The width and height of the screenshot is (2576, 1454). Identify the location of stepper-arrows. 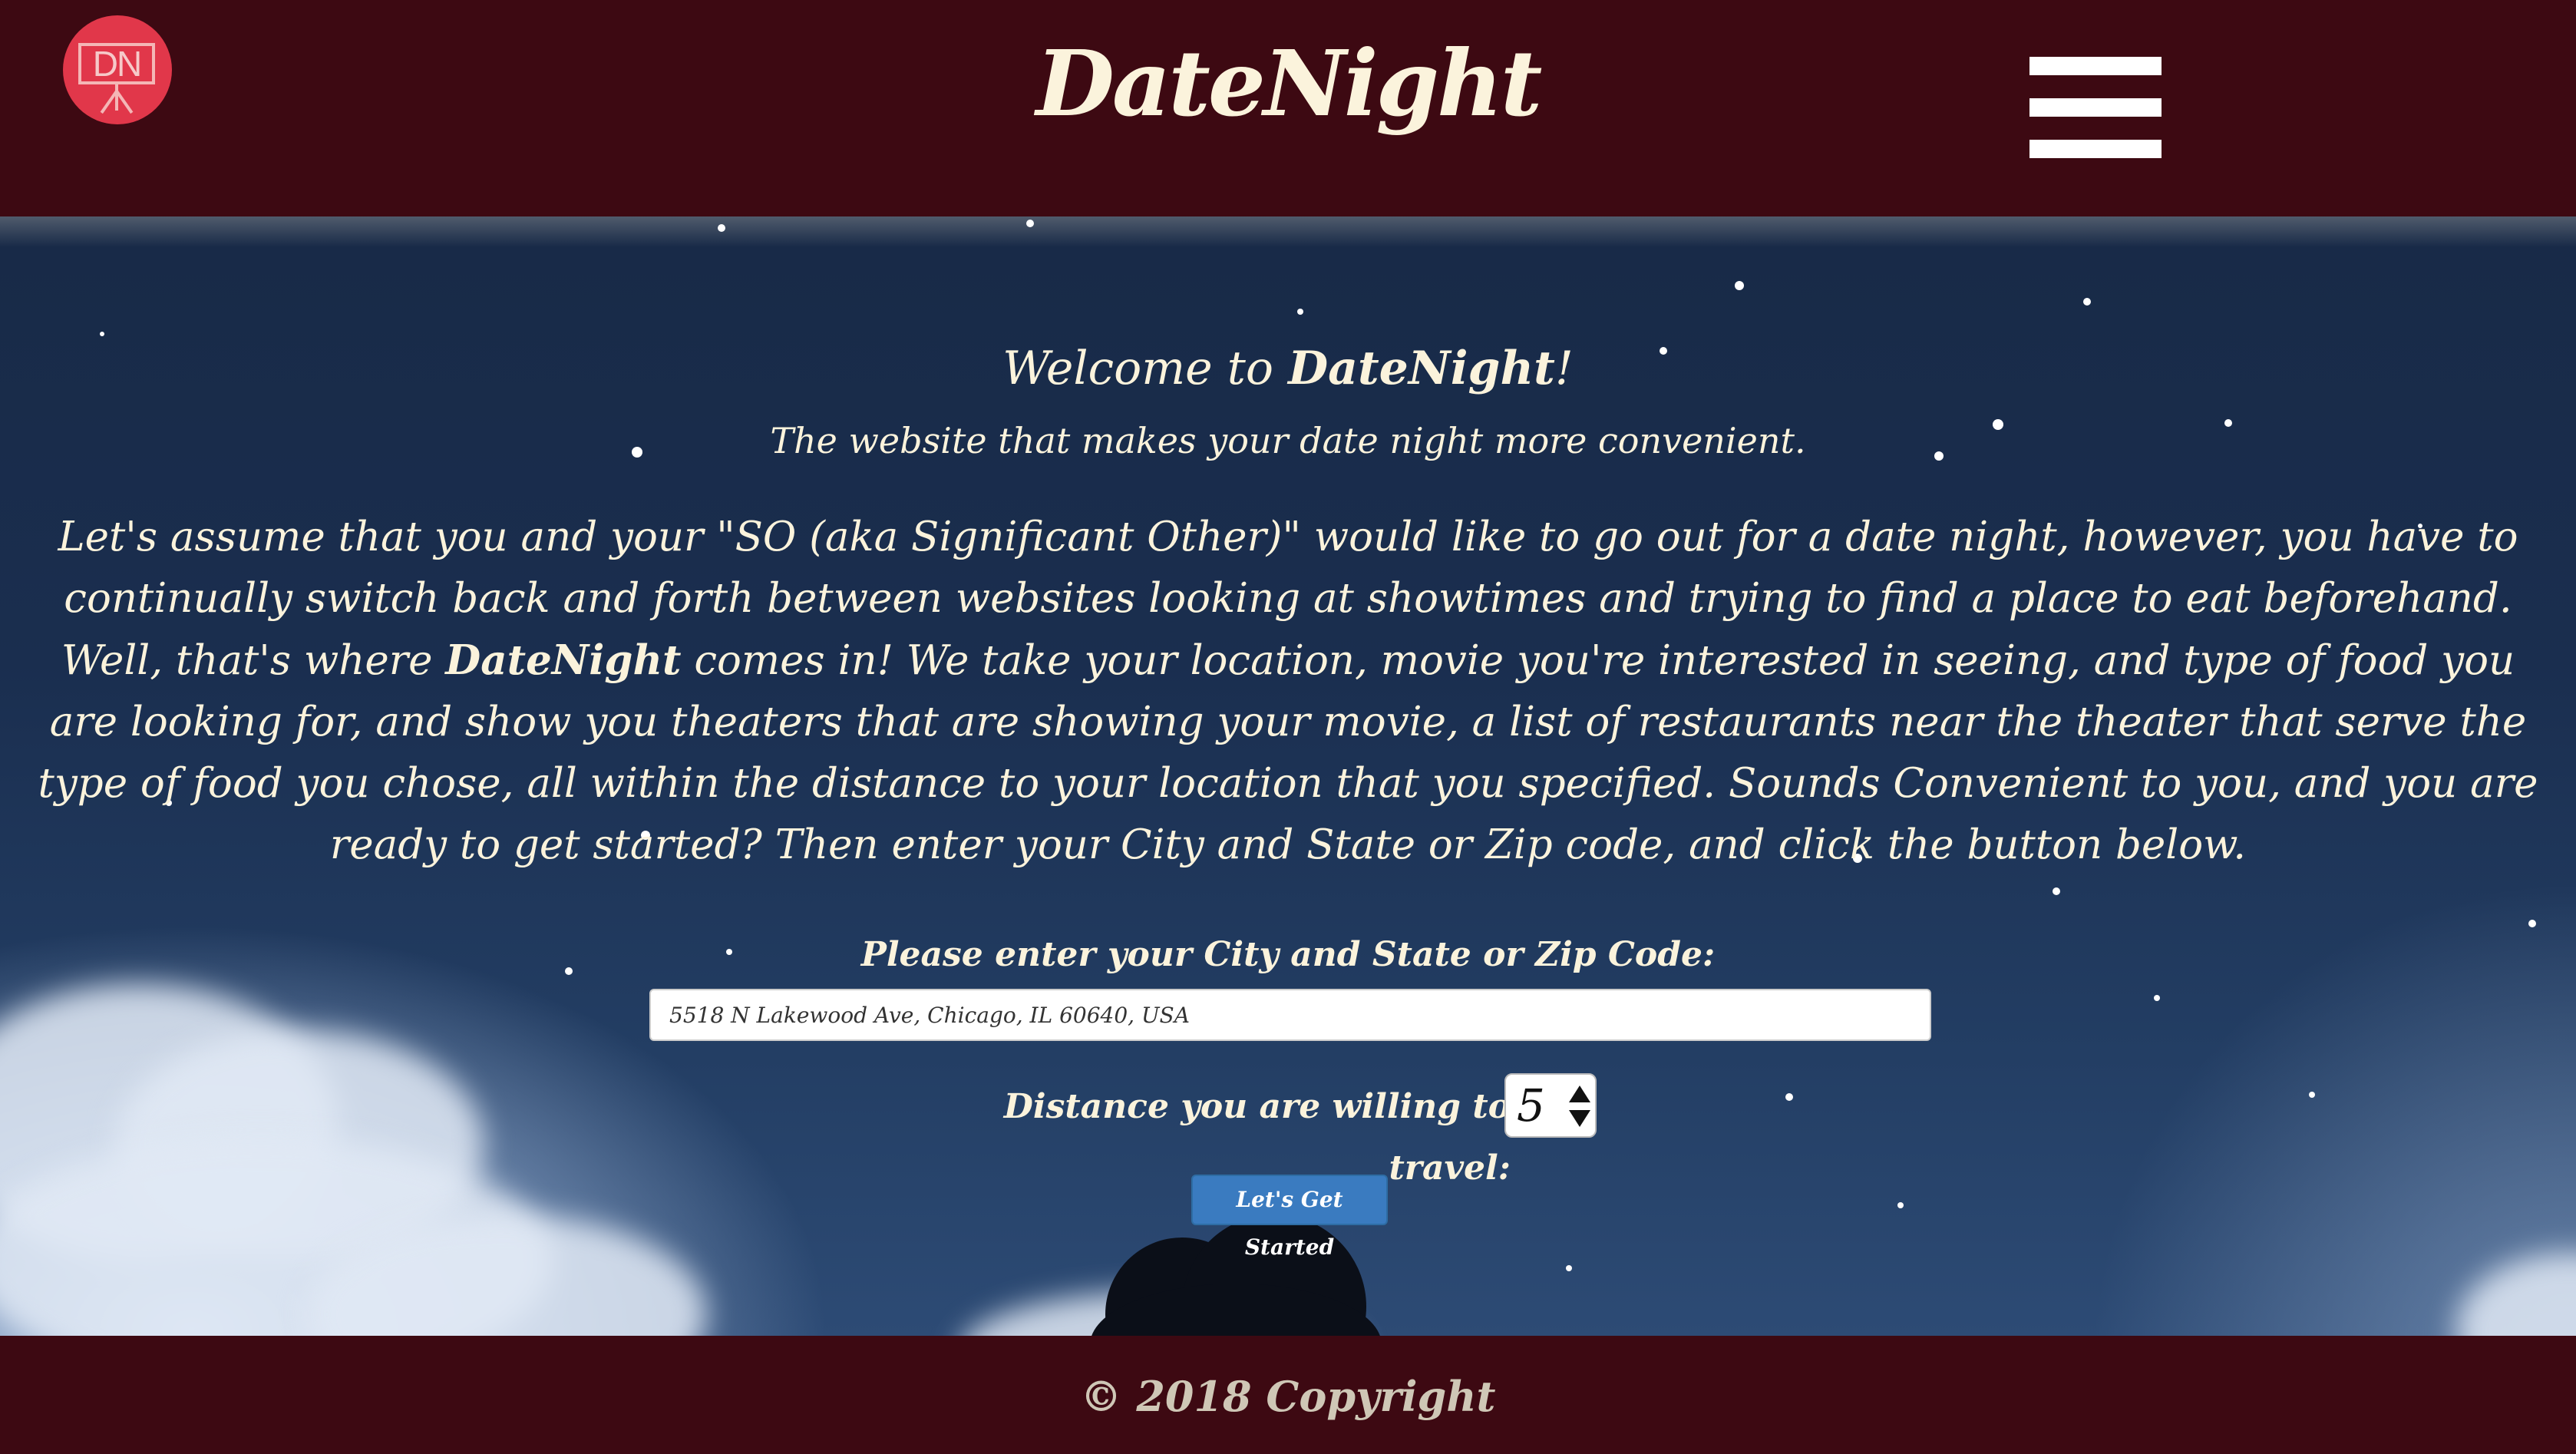
(1580, 1107).